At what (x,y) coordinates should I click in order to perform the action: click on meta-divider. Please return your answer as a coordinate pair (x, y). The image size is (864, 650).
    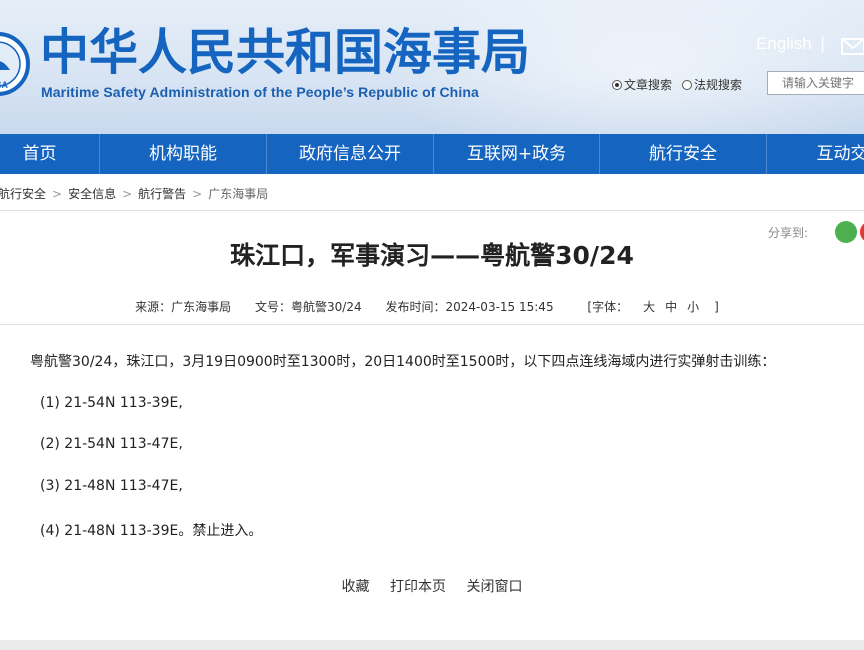
    Looking at the image, I should click on (432, 324).